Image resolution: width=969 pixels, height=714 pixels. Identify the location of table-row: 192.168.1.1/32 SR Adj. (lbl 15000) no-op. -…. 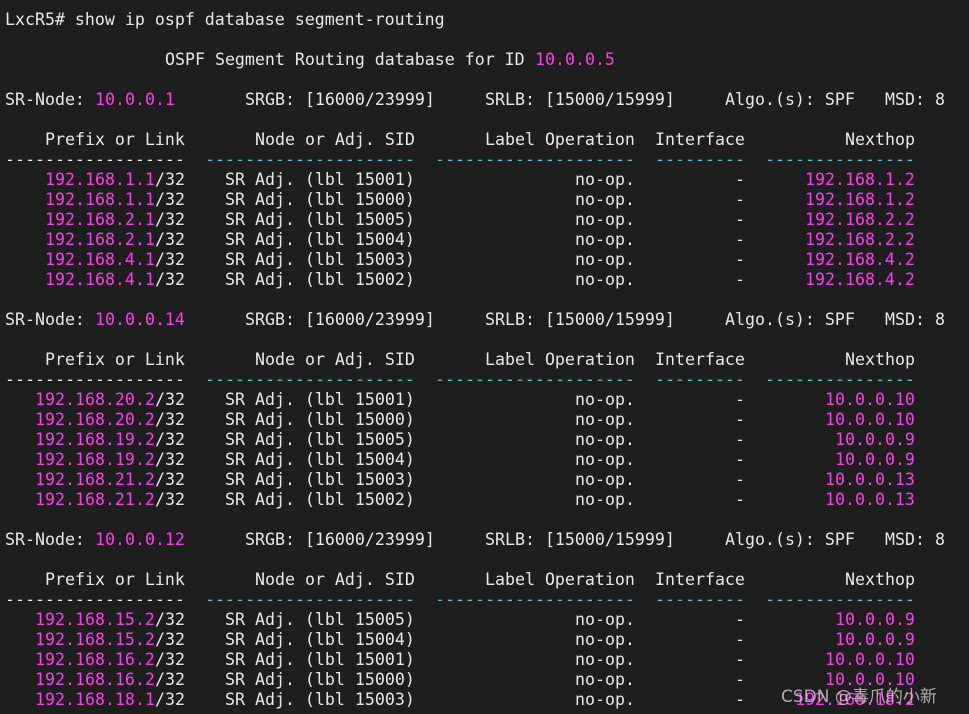
(487, 200).